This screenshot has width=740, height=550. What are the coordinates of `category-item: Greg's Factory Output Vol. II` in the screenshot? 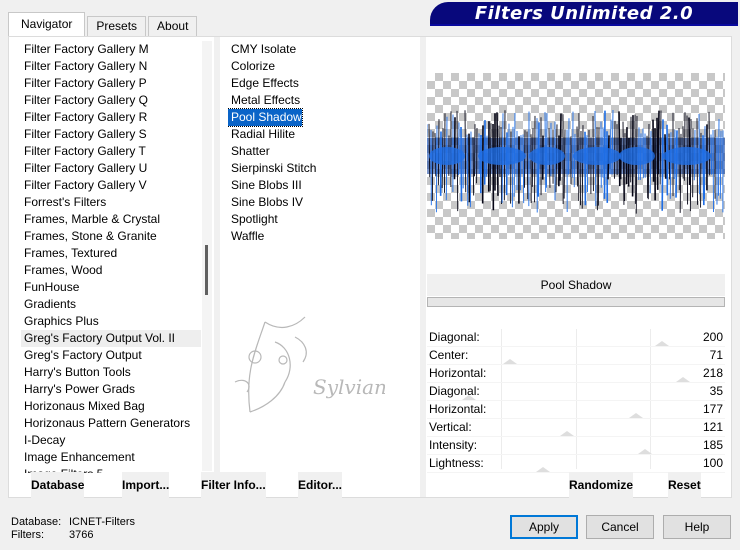 It's located at (111, 338).